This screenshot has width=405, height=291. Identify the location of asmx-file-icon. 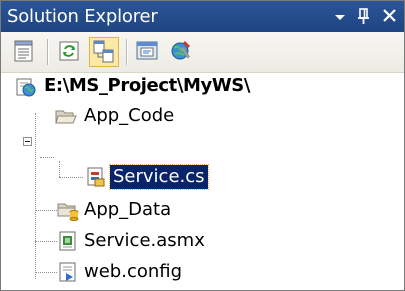
(67, 241).